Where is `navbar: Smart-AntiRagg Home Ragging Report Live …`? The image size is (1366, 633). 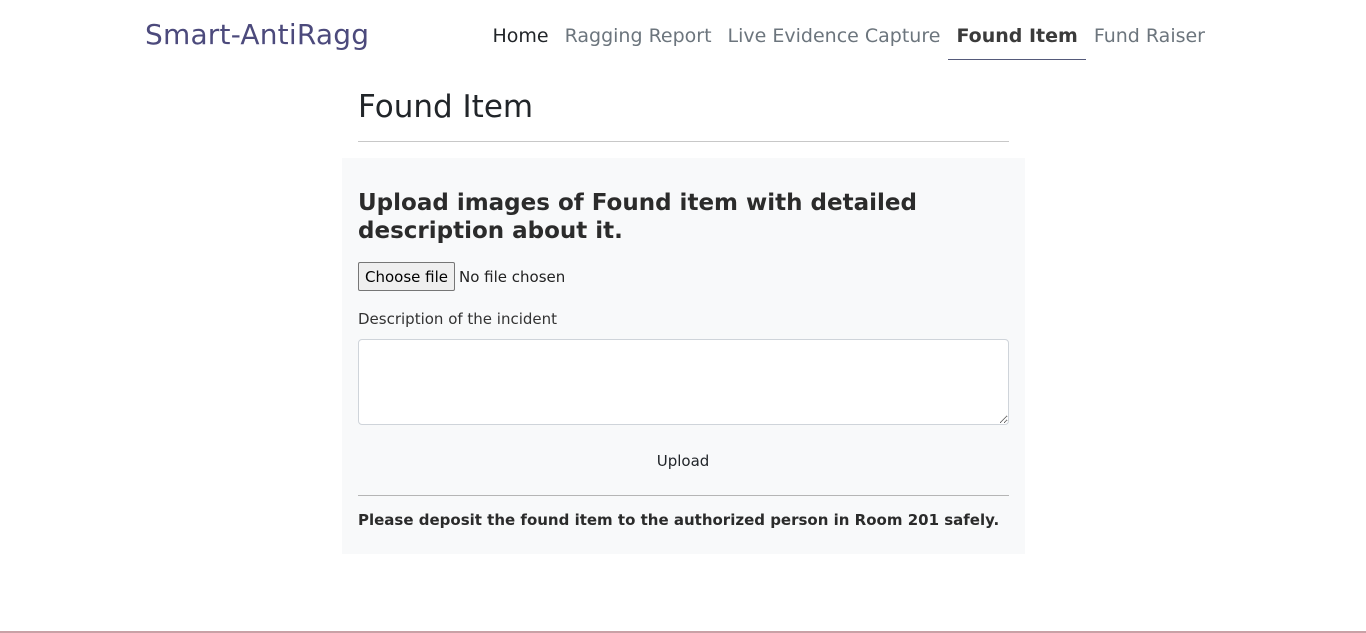
navbar: Smart-AntiRagg Home Ragging Report Live … is located at coordinates (683, 36).